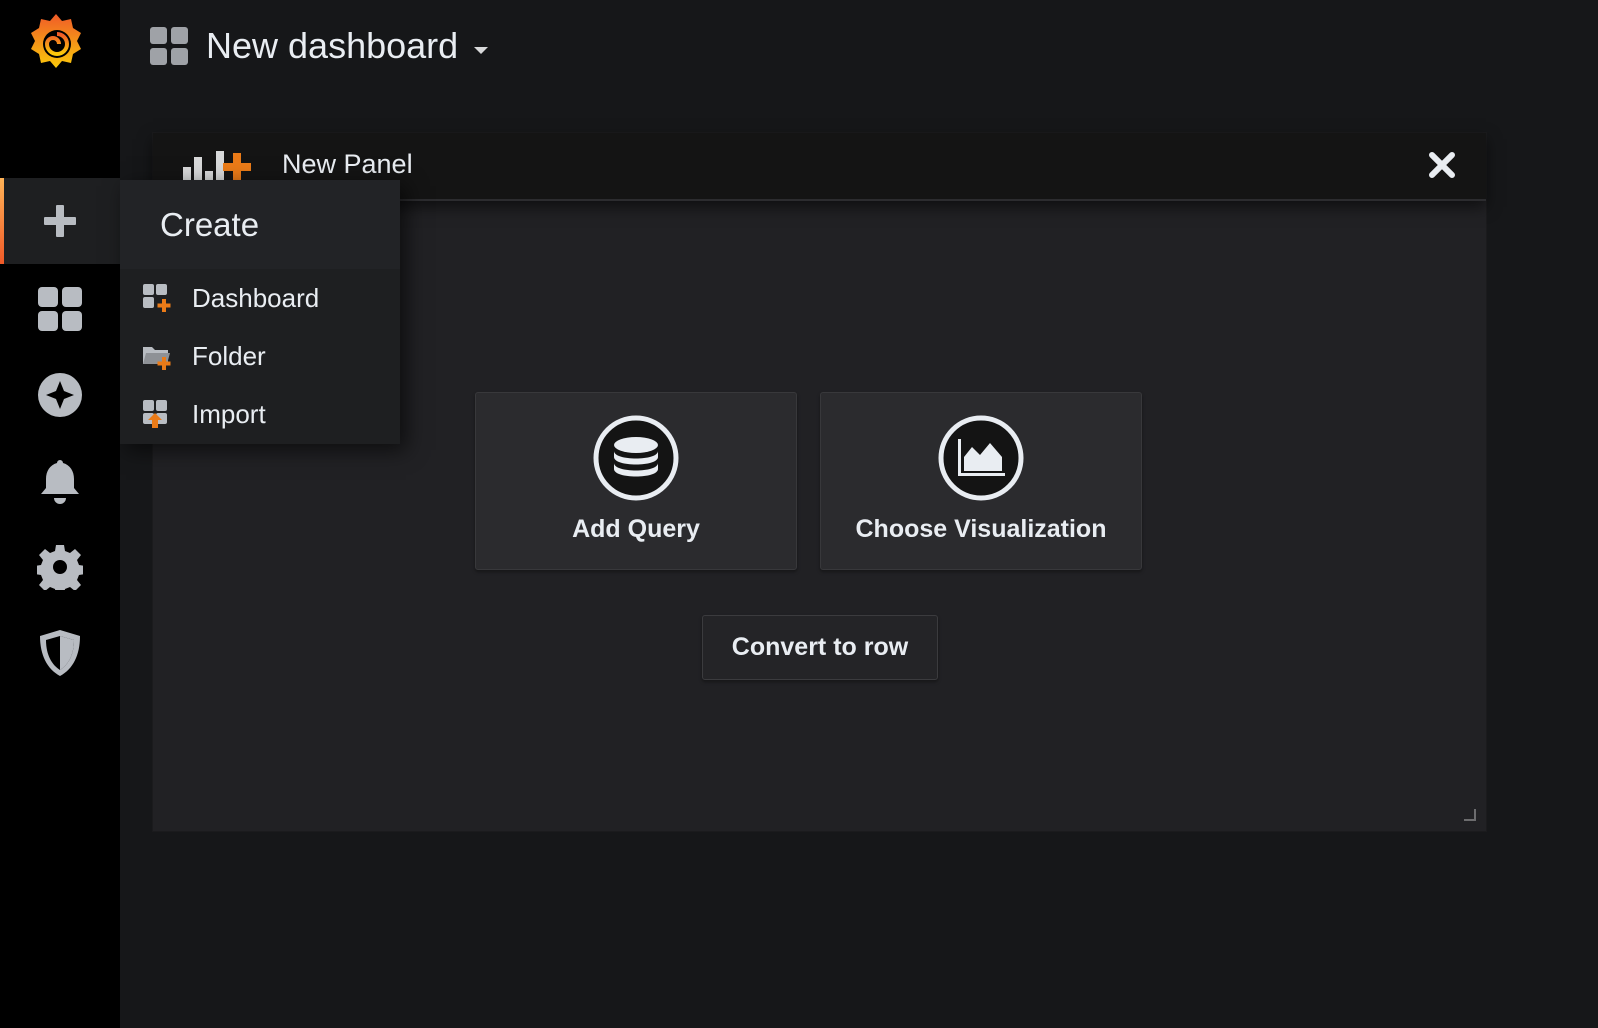 This screenshot has width=1598, height=1028. I want to click on area-chart-icon, so click(981, 458).